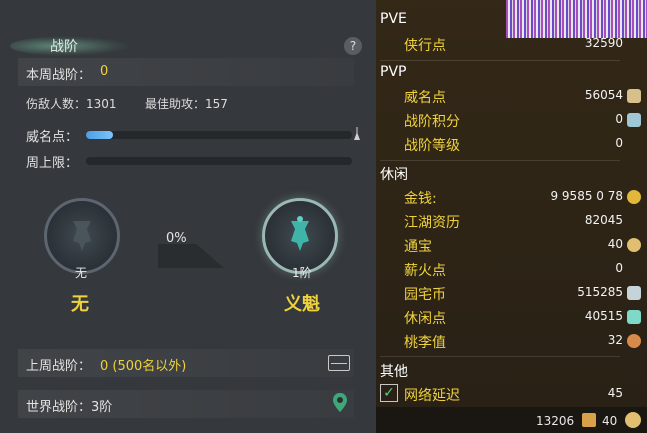 The image size is (647, 433). Describe the element at coordinates (425, 343) in the screenshot. I see `currency-label: 桃李值` at that location.